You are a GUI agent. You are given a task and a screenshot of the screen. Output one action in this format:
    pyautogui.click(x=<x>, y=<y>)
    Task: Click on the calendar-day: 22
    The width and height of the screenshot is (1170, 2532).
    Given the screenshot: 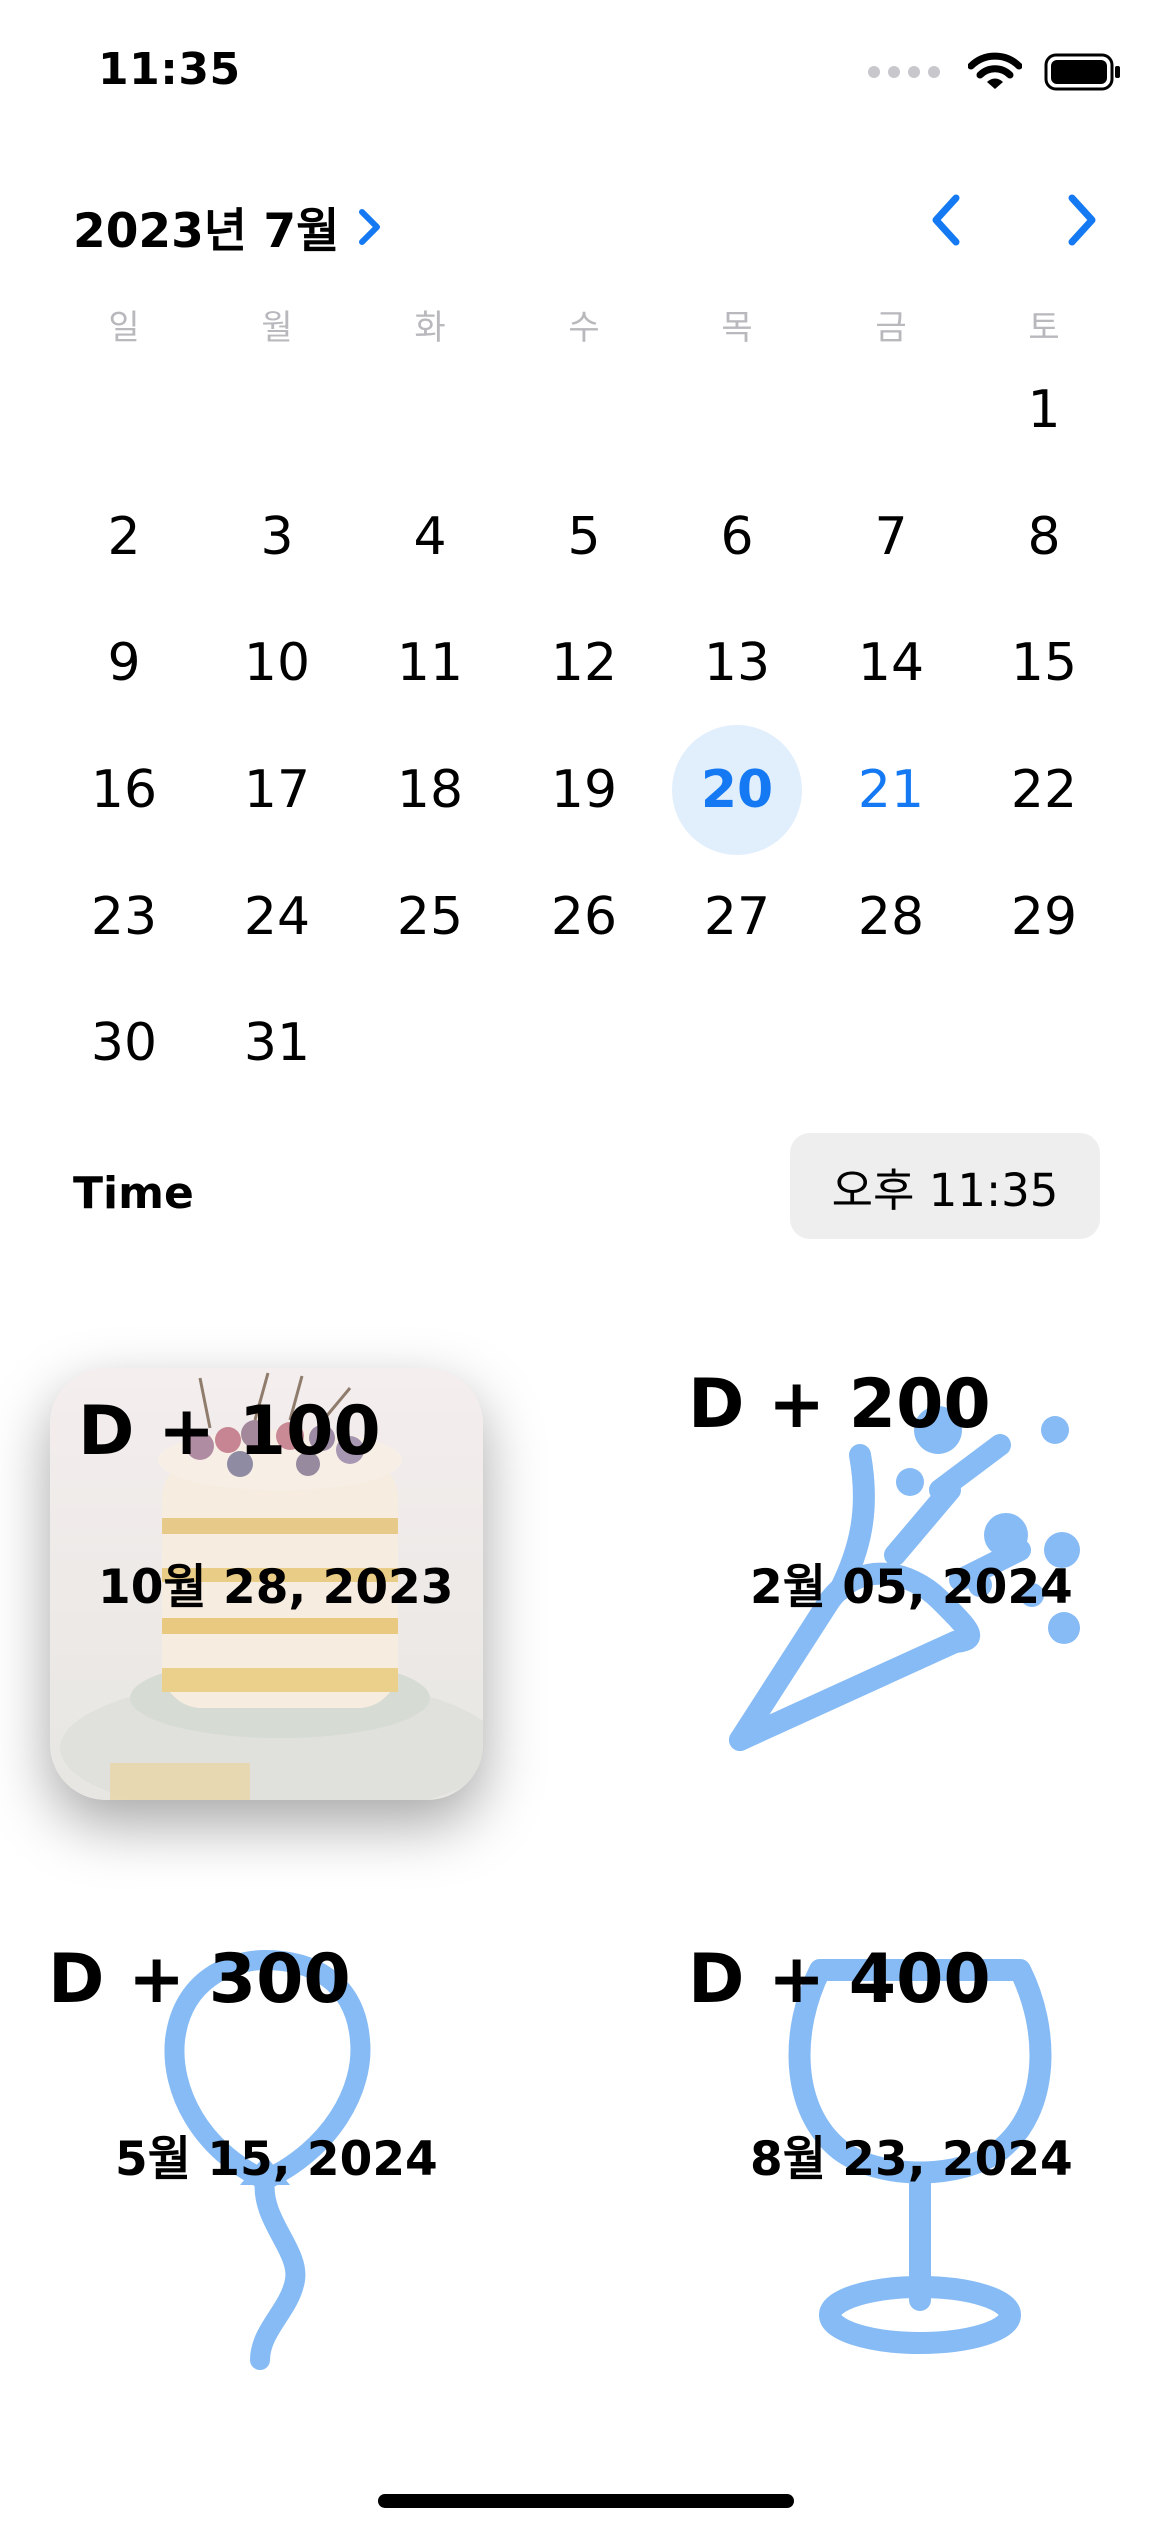 What is the action you would take?
    pyautogui.click(x=1044, y=790)
    